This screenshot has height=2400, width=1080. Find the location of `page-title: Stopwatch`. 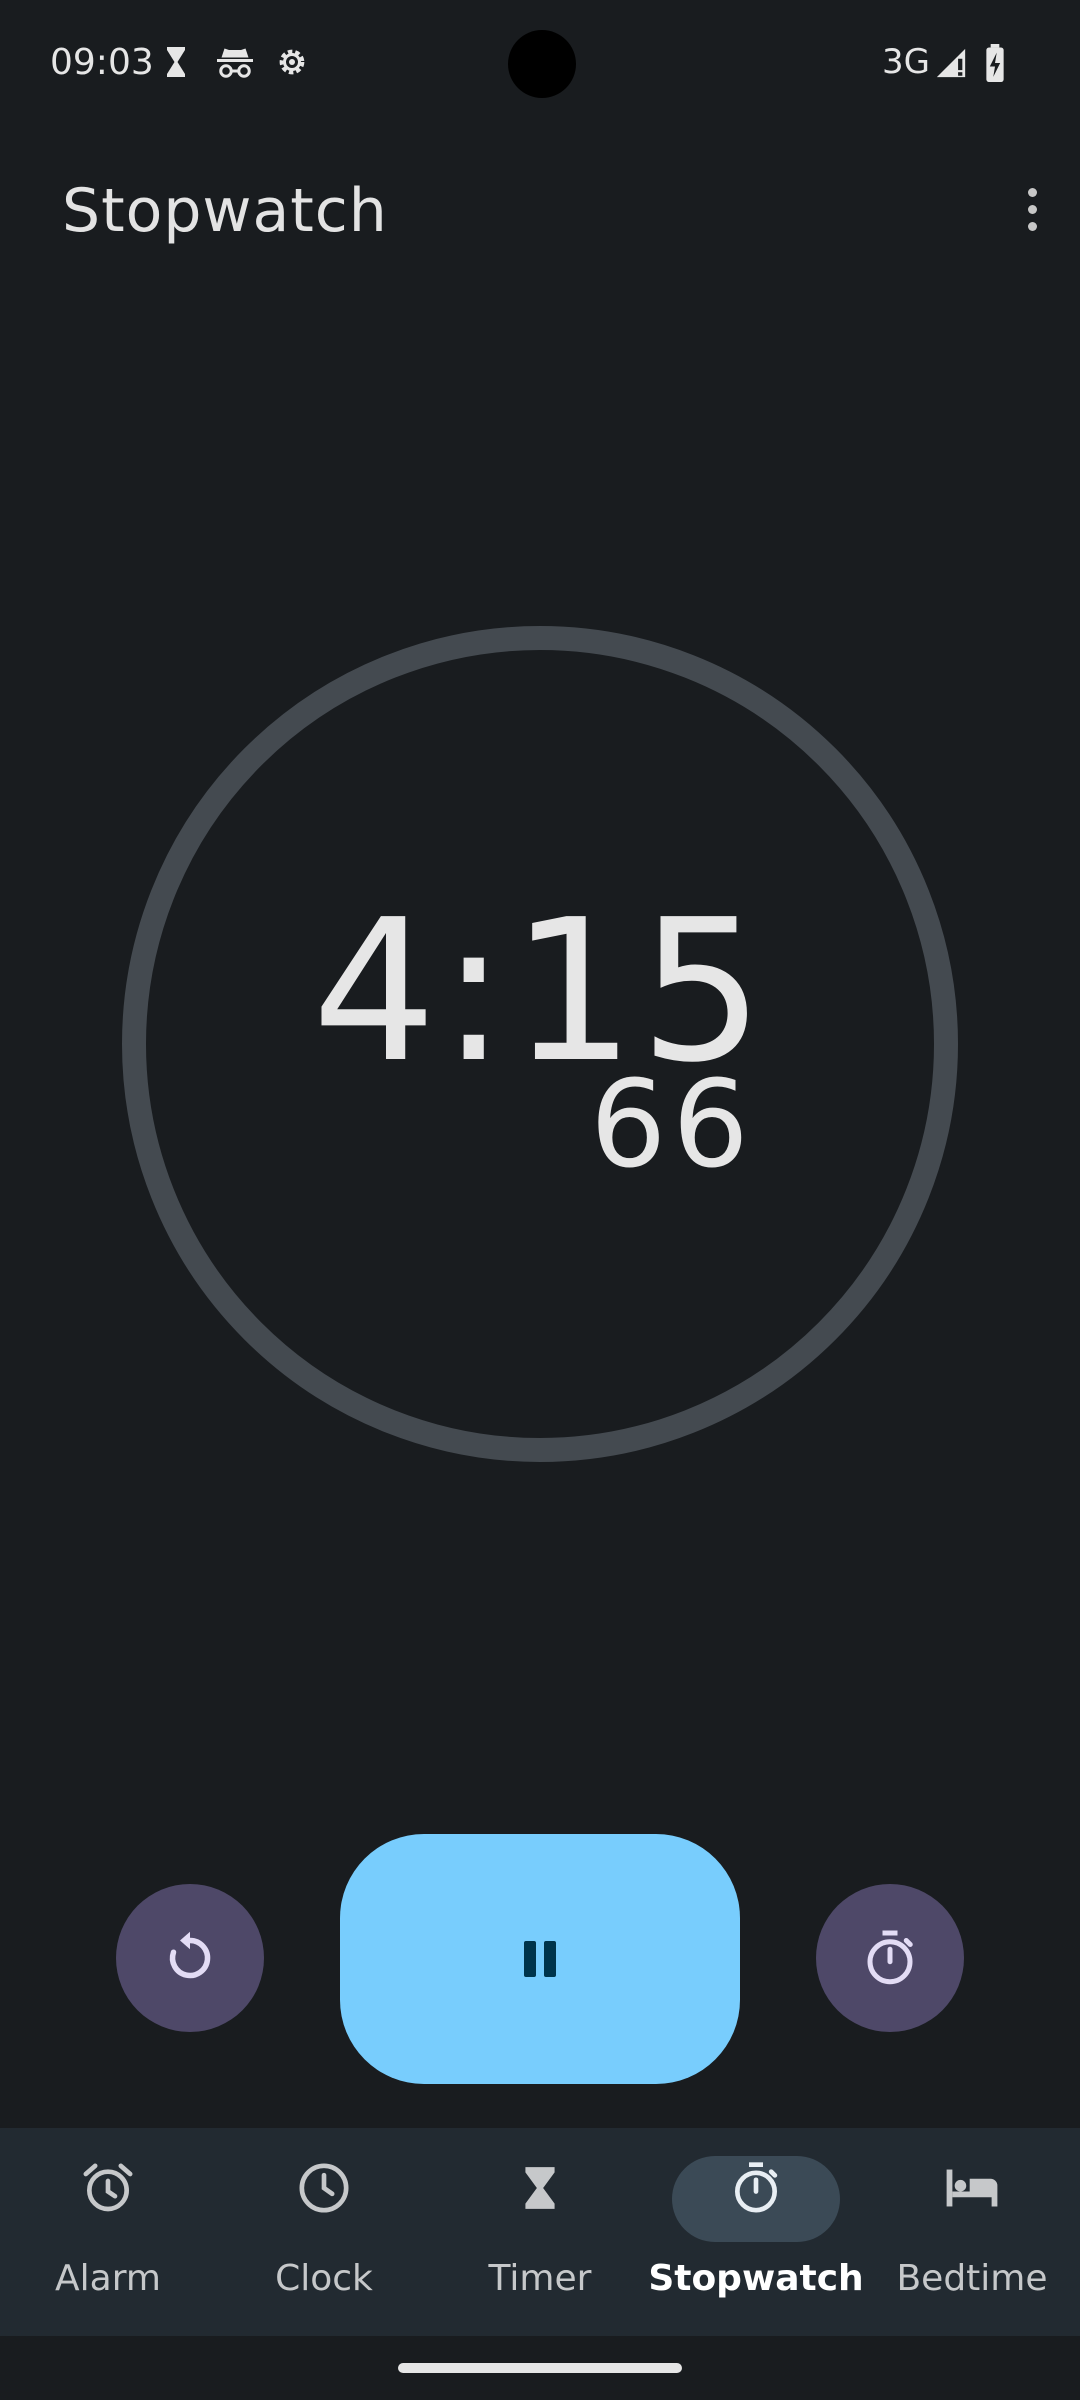

page-title: Stopwatch is located at coordinates (225, 211).